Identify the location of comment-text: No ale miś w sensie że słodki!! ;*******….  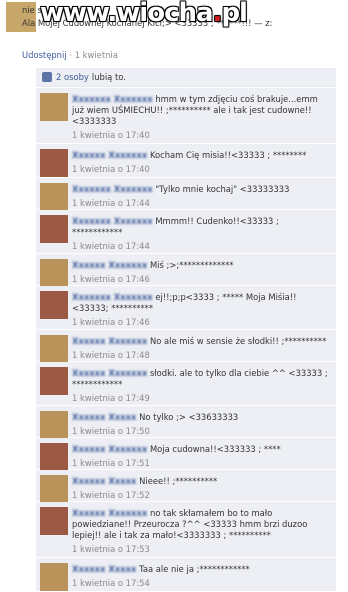
(238, 341).